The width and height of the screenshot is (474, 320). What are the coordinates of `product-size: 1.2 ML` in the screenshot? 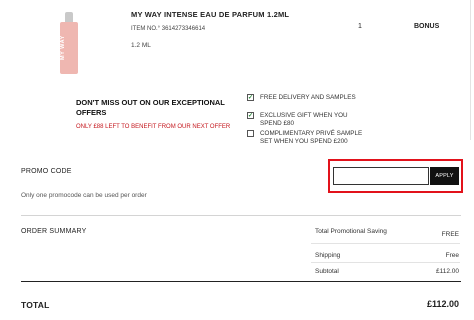 It's located at (141, 45).